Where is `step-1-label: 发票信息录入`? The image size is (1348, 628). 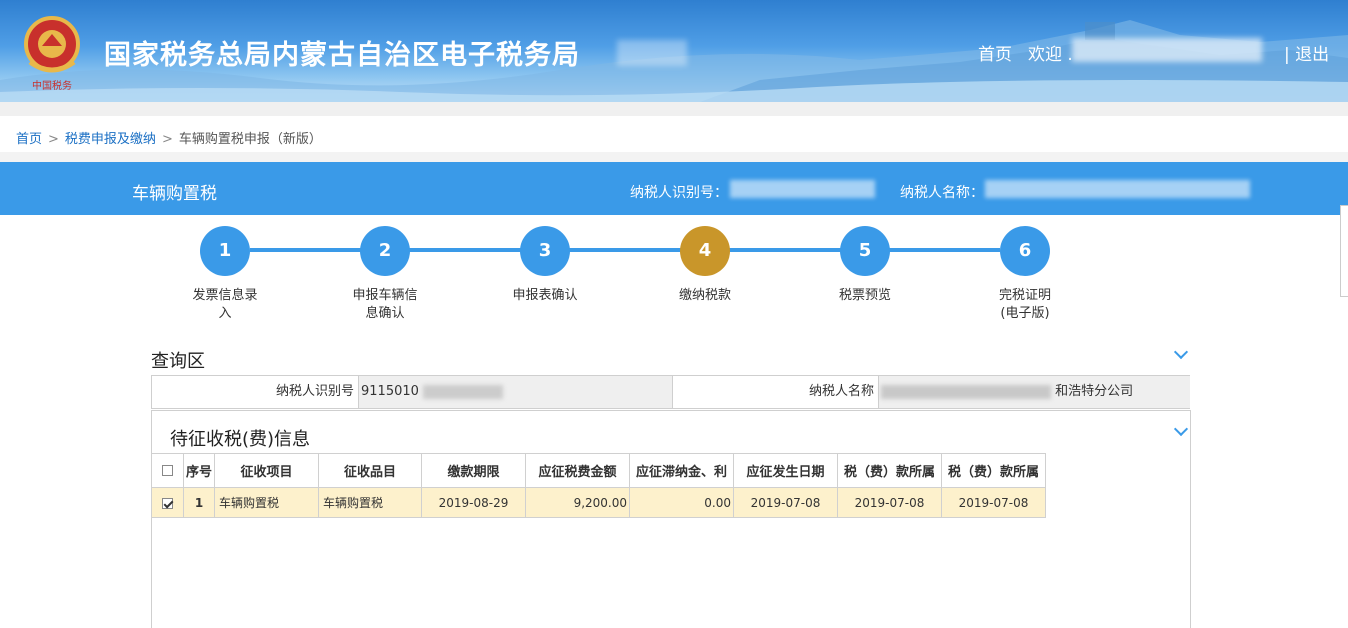 step-1-label: 发票信息录入 is located at coordinates (225, 304).